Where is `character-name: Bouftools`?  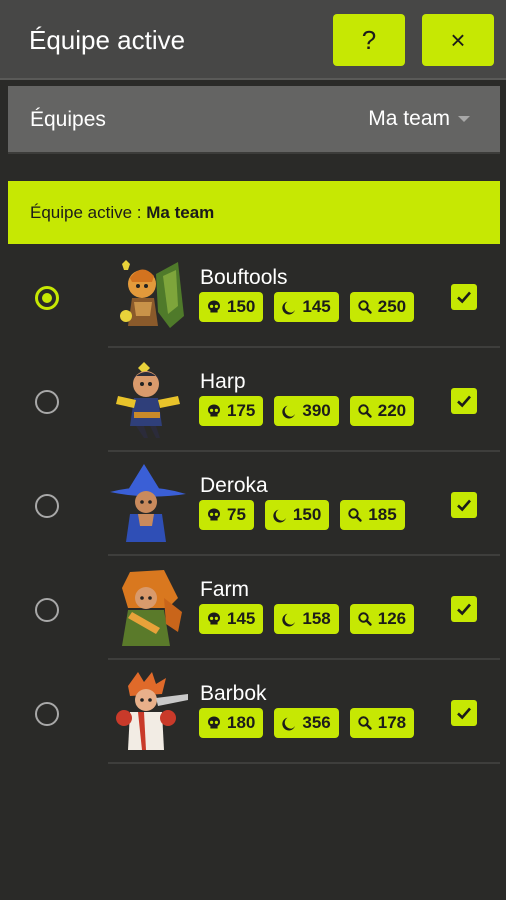
character-name: Bouftools is located at coordinates (244, 277).